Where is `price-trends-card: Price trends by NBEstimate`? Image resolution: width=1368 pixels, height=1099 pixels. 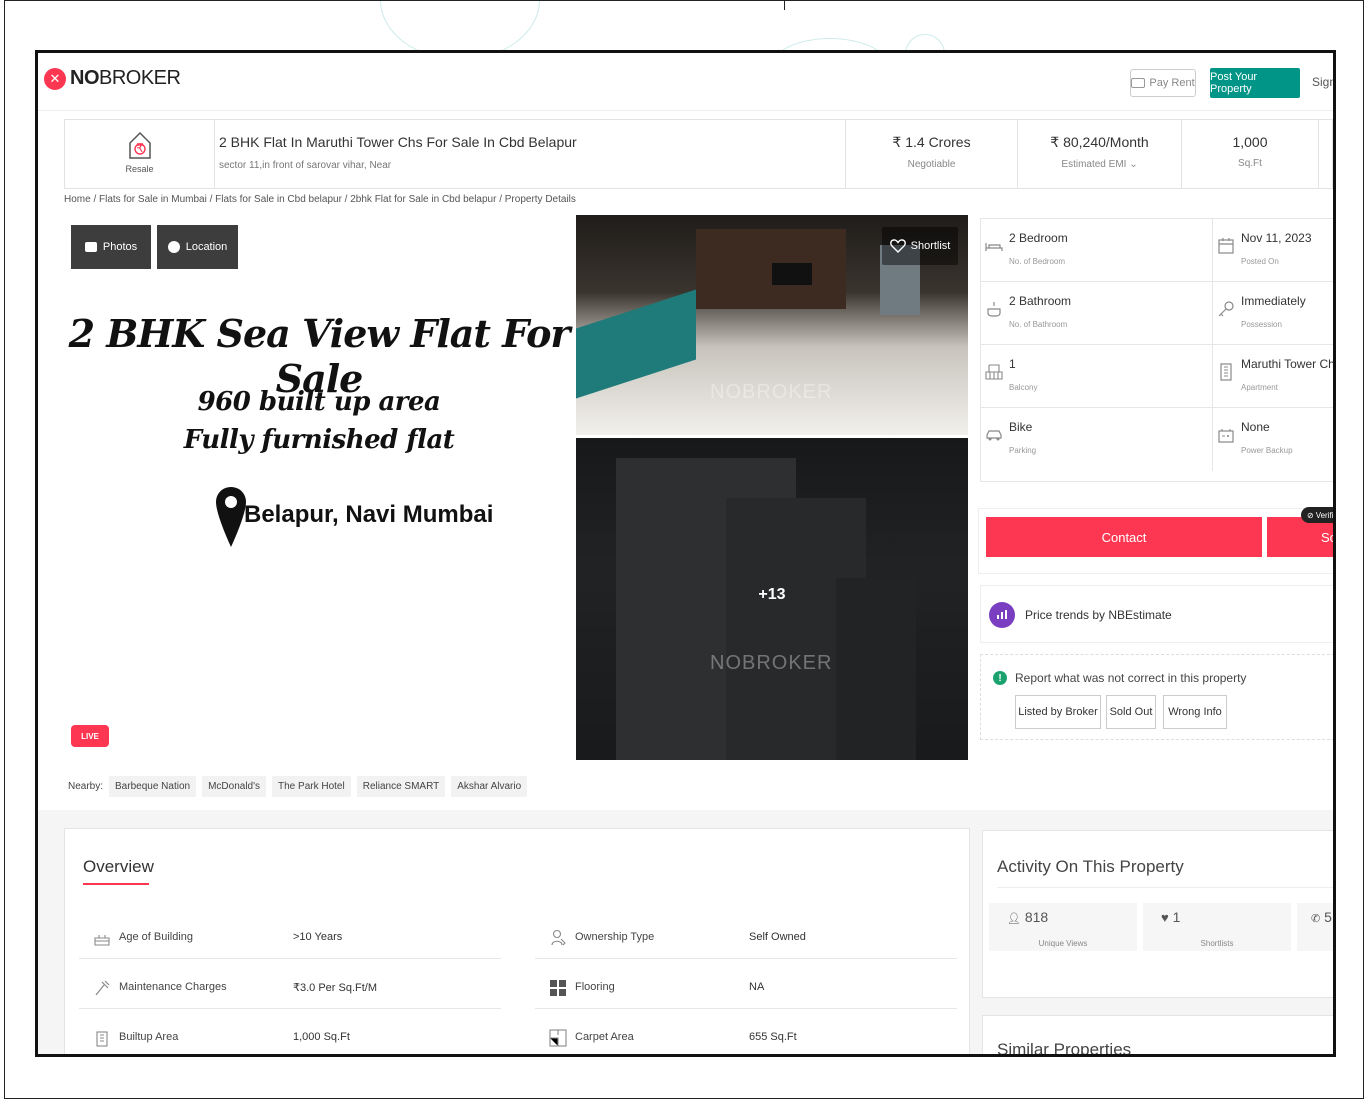
price-trends-card: Price trends by NBEstimate is located at coordinates (1156, 614).